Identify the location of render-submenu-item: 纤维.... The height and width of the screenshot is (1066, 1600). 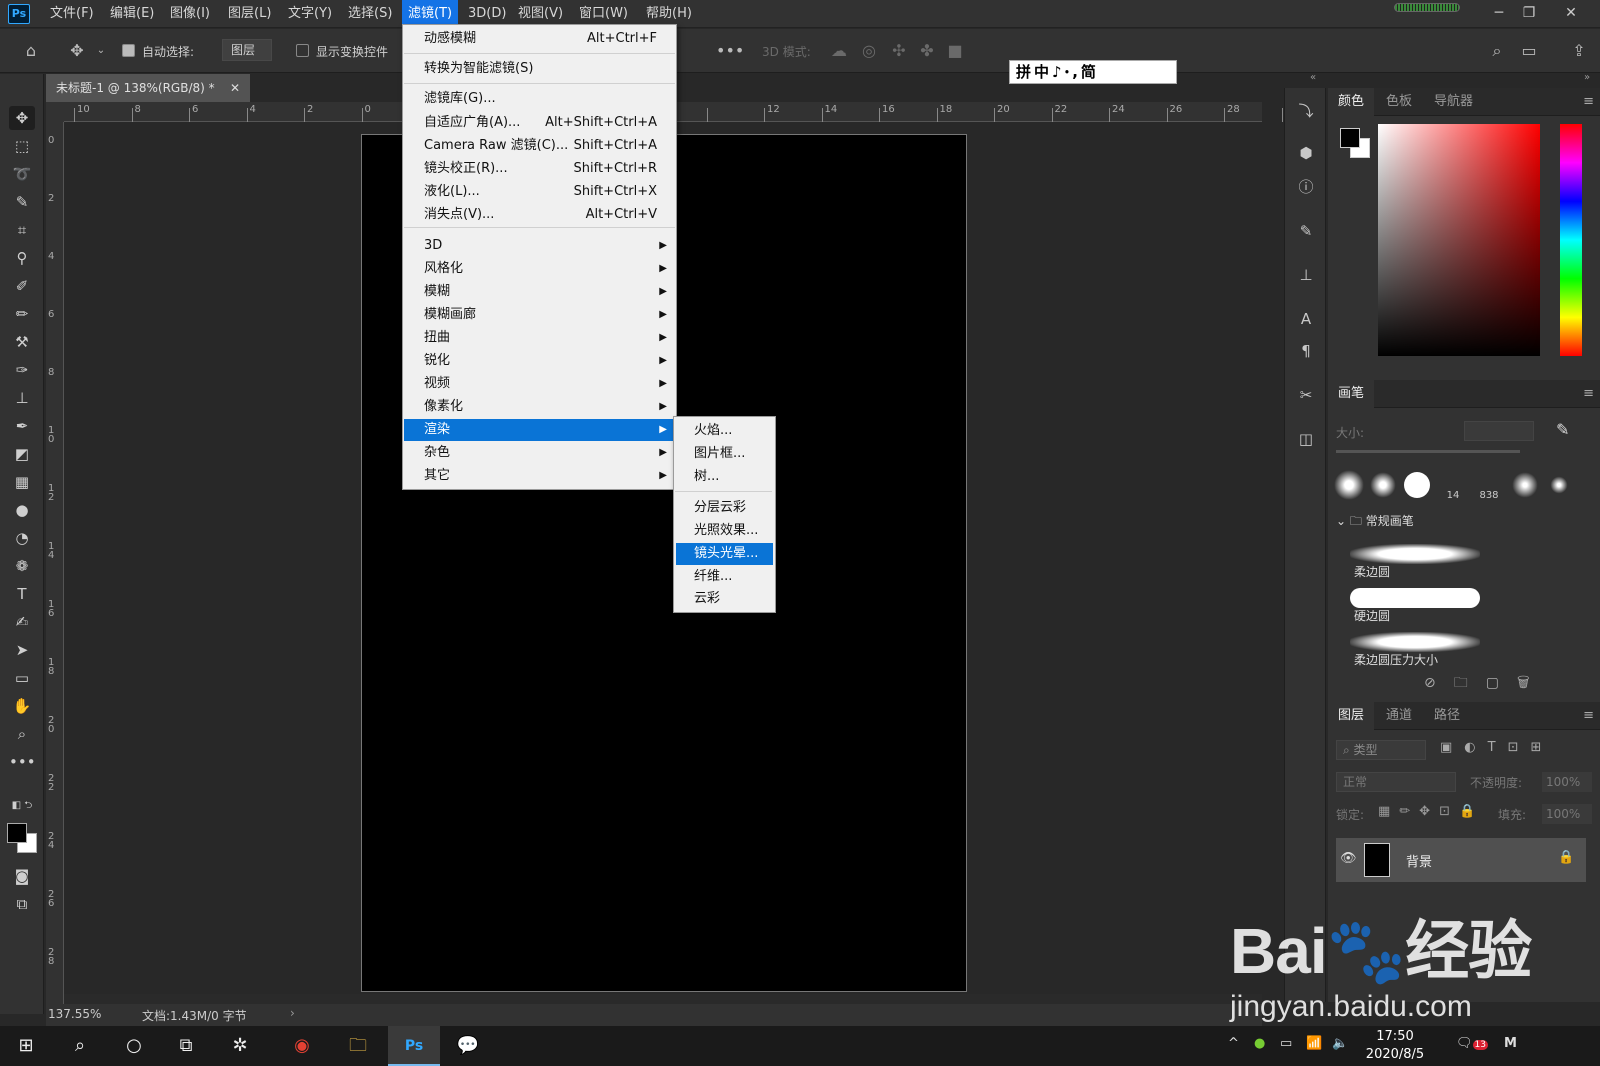
(724, 577).